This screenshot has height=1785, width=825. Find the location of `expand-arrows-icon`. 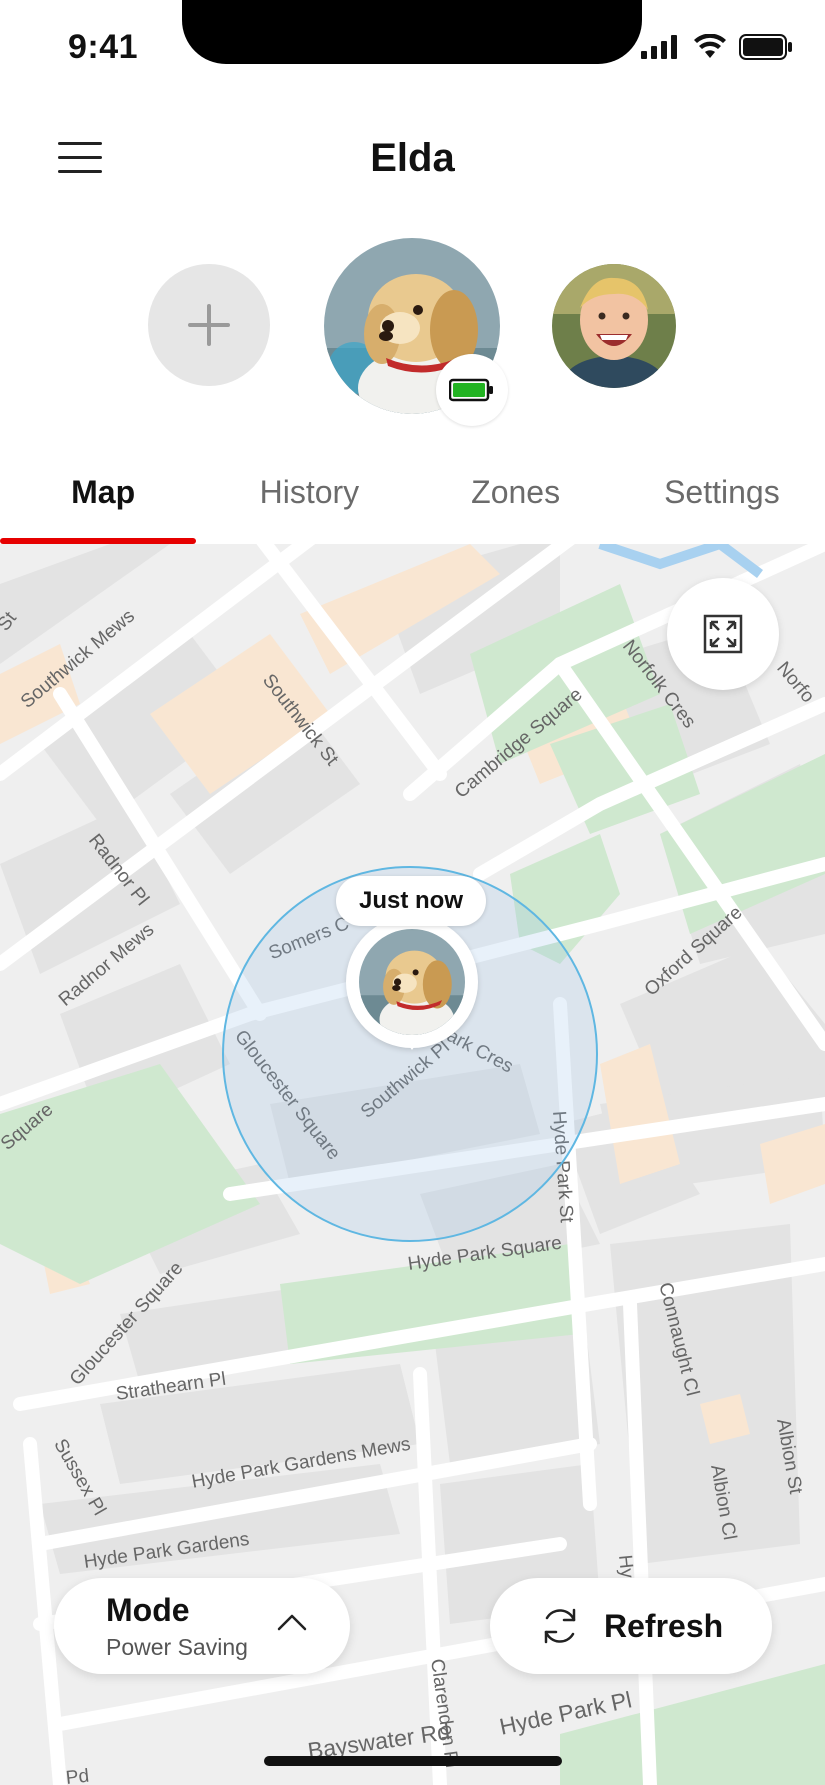

expand-arrows-icon is located at coordinates (723, 634).